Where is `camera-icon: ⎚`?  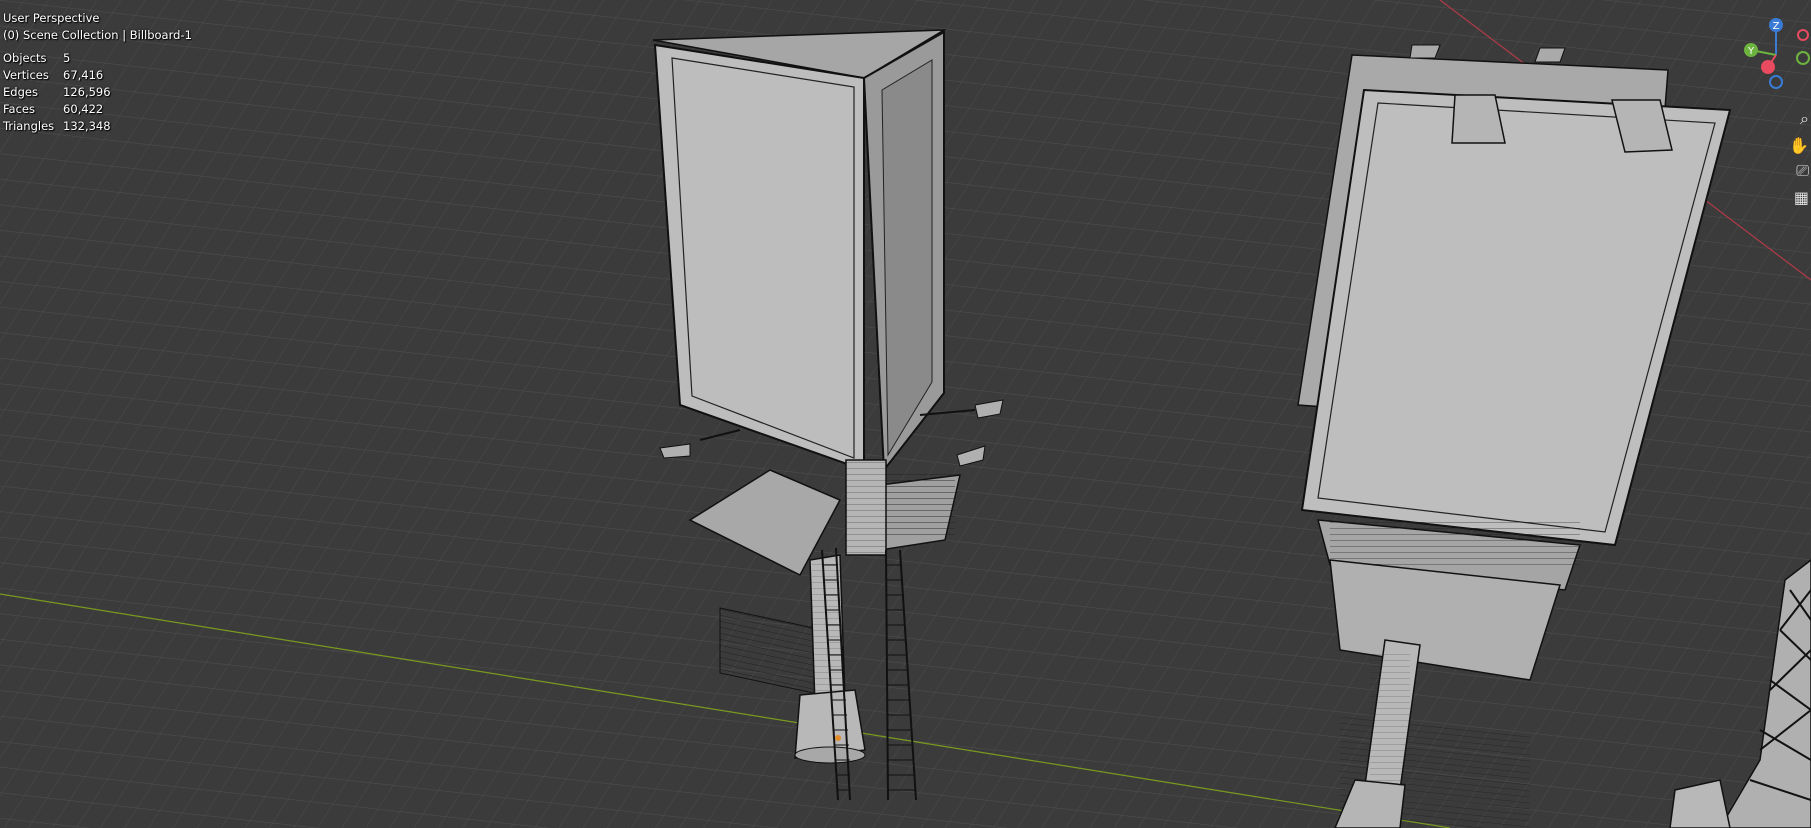 camera-icon: ⎚ is located at coordinates (1801, 171).